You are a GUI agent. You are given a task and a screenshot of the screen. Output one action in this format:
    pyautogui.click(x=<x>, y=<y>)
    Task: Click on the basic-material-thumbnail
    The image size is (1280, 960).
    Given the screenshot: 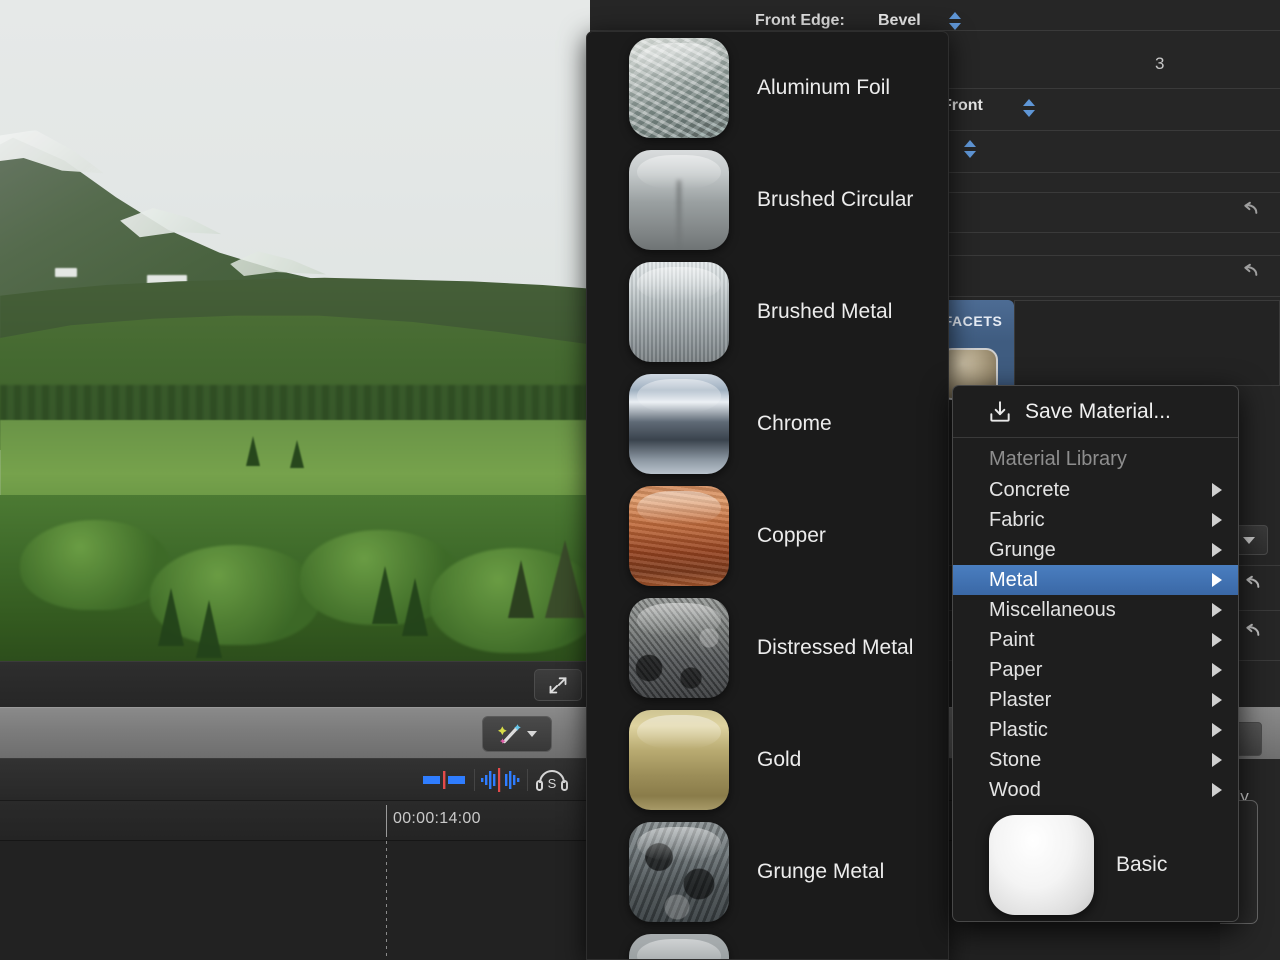 What is the action you would take?
    pyautogui.click(x=1041, y=865)
    